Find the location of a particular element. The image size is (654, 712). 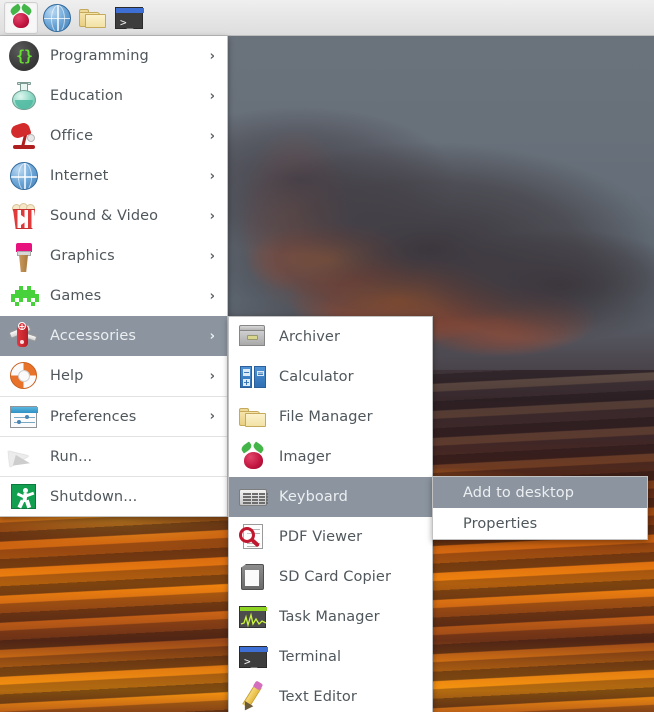

space-invader-icon is located at coordinates (24, 296).